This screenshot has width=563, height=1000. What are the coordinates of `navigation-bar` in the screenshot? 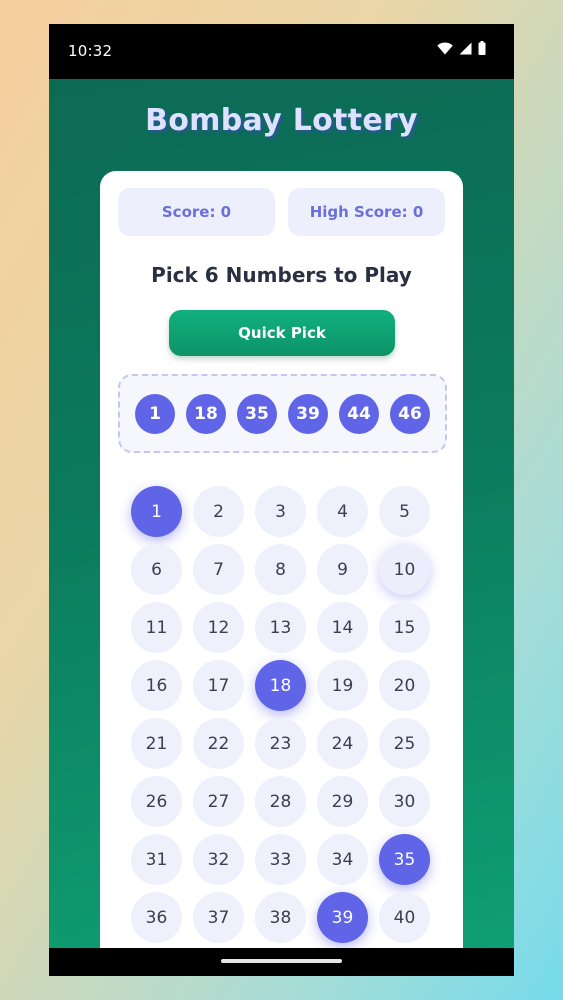 It's located at (281, 962).